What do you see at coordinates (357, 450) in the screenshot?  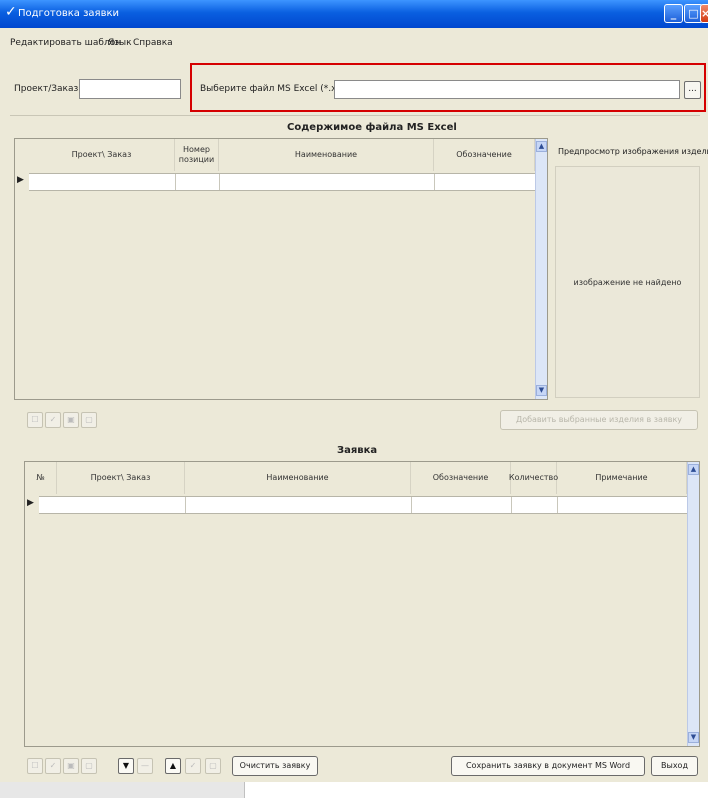 I see `request-section-title: Заявка` at bounding box center [357, 450].